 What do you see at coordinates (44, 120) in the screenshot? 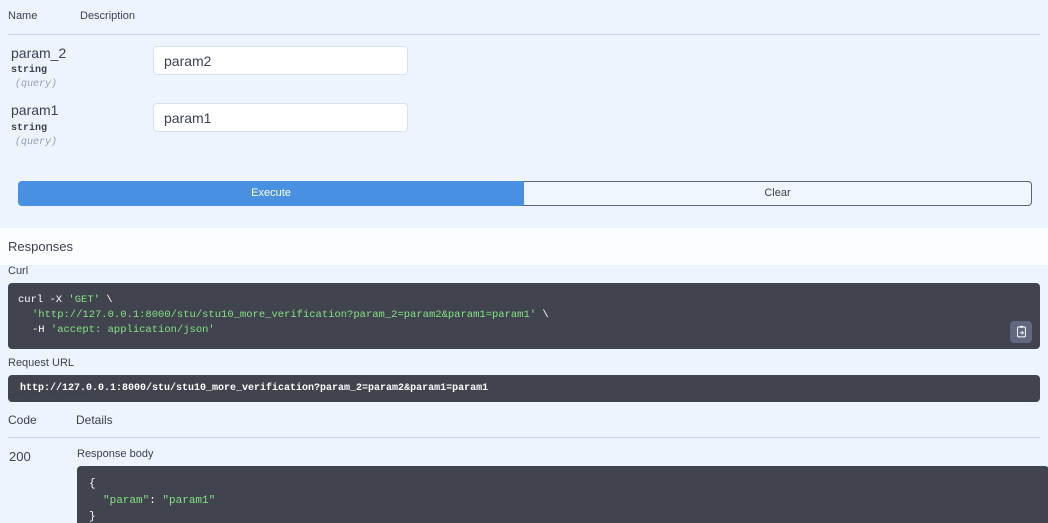
I see `parameter-meta-cell: param1 string (query)` at bounding box center [44, 120].